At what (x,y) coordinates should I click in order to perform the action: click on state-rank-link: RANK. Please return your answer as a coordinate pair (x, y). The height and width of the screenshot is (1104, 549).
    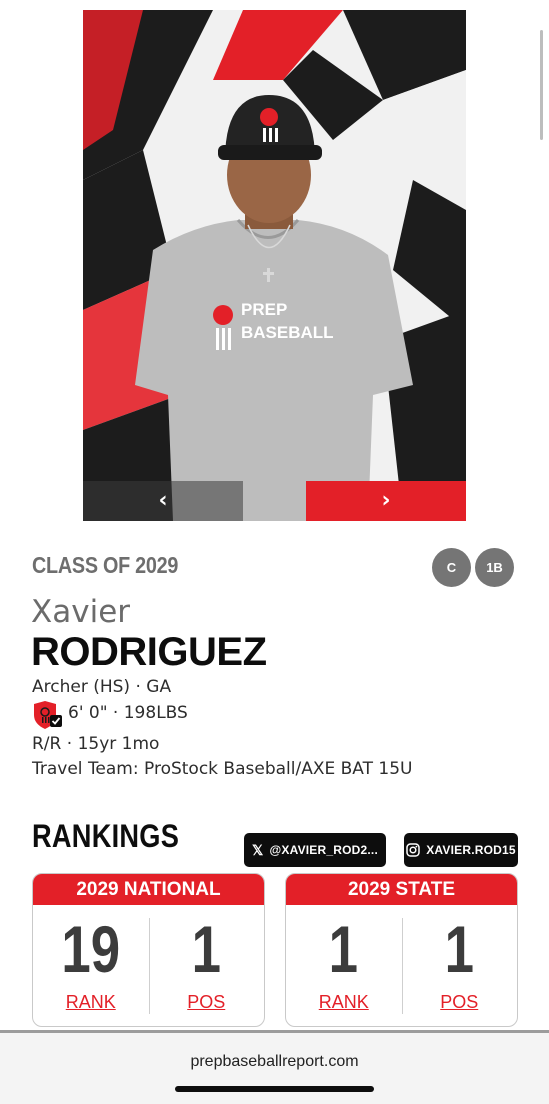
    Looking at the image, I should click on (344, 1002).